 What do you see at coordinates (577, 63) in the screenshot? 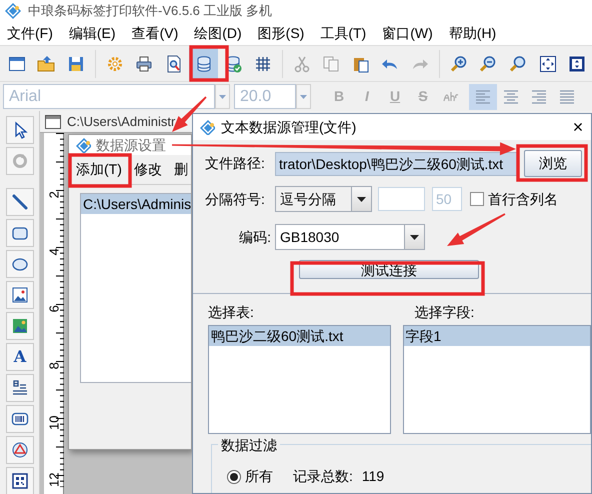
I see `fit-width-icon` at bounding box center [577, 63].